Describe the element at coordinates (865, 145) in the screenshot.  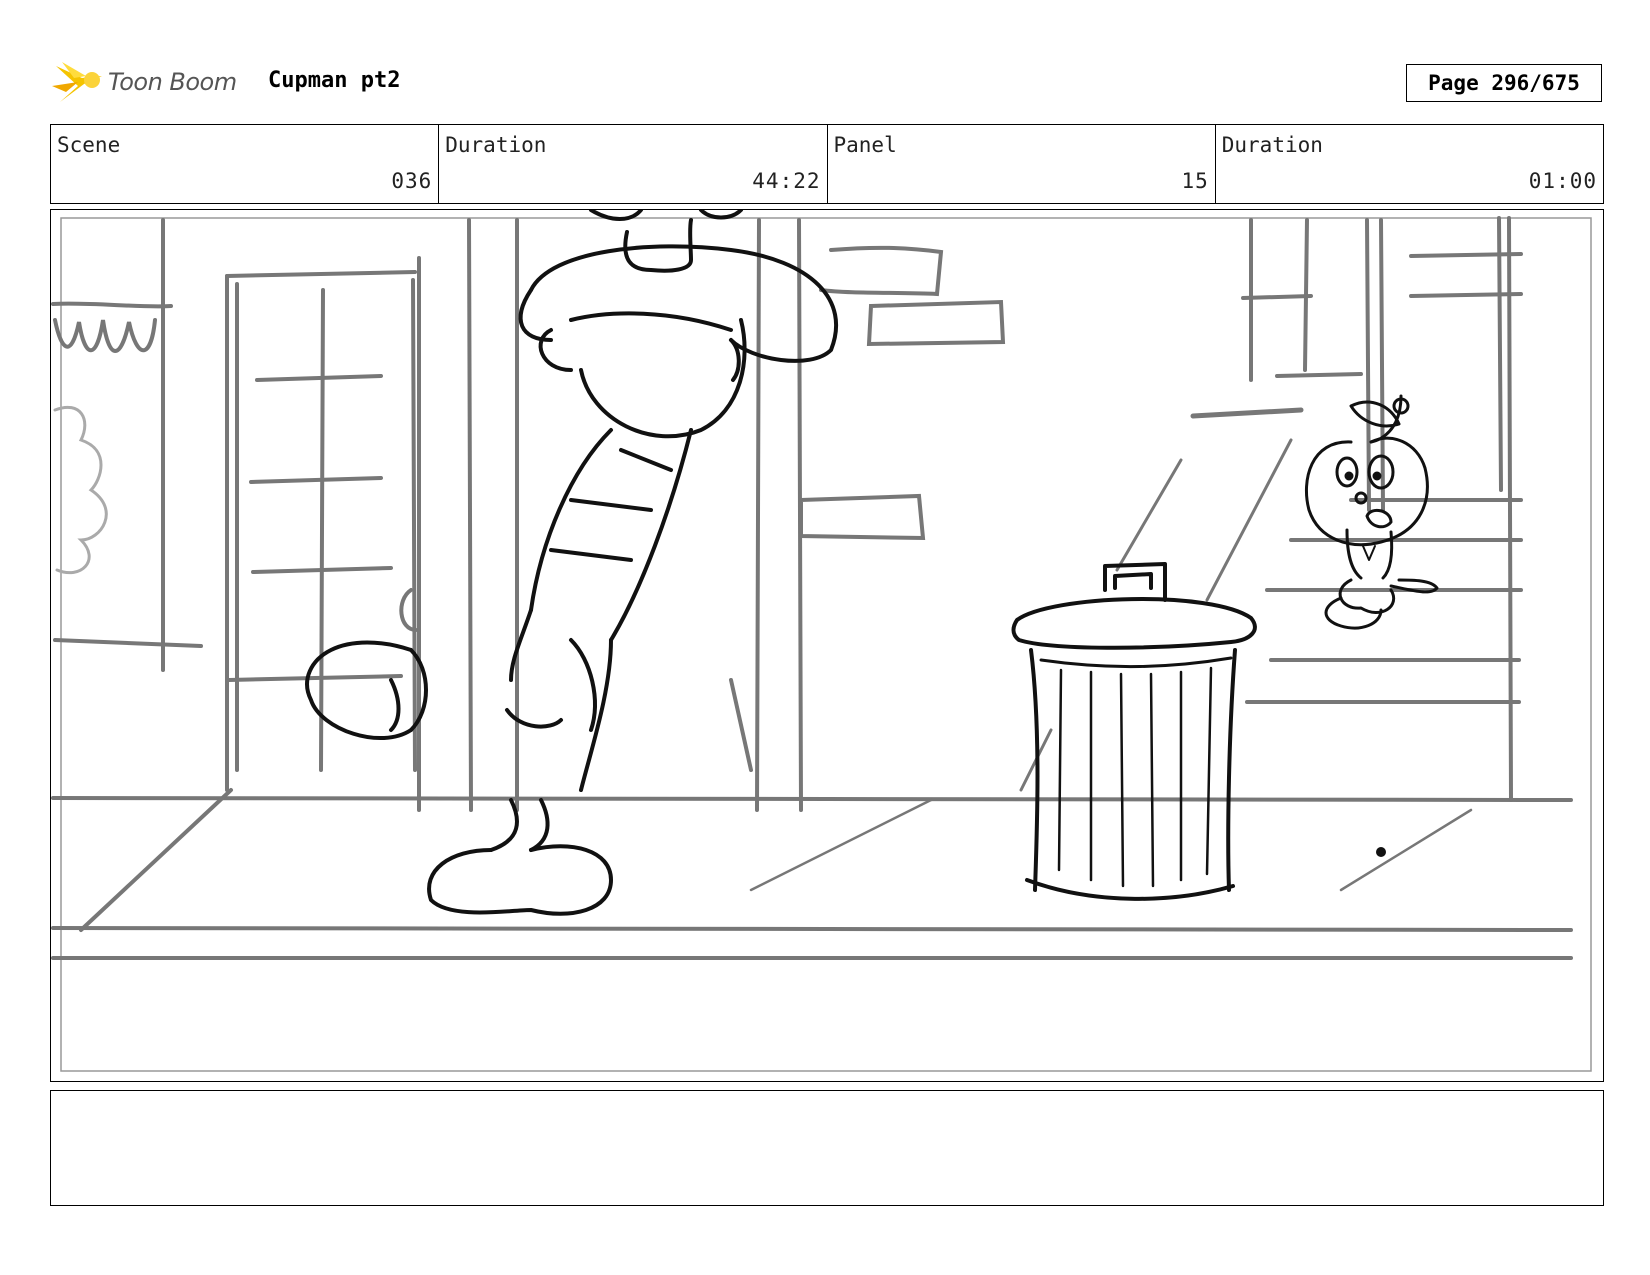
I see `panel-label: Panel` at that location.